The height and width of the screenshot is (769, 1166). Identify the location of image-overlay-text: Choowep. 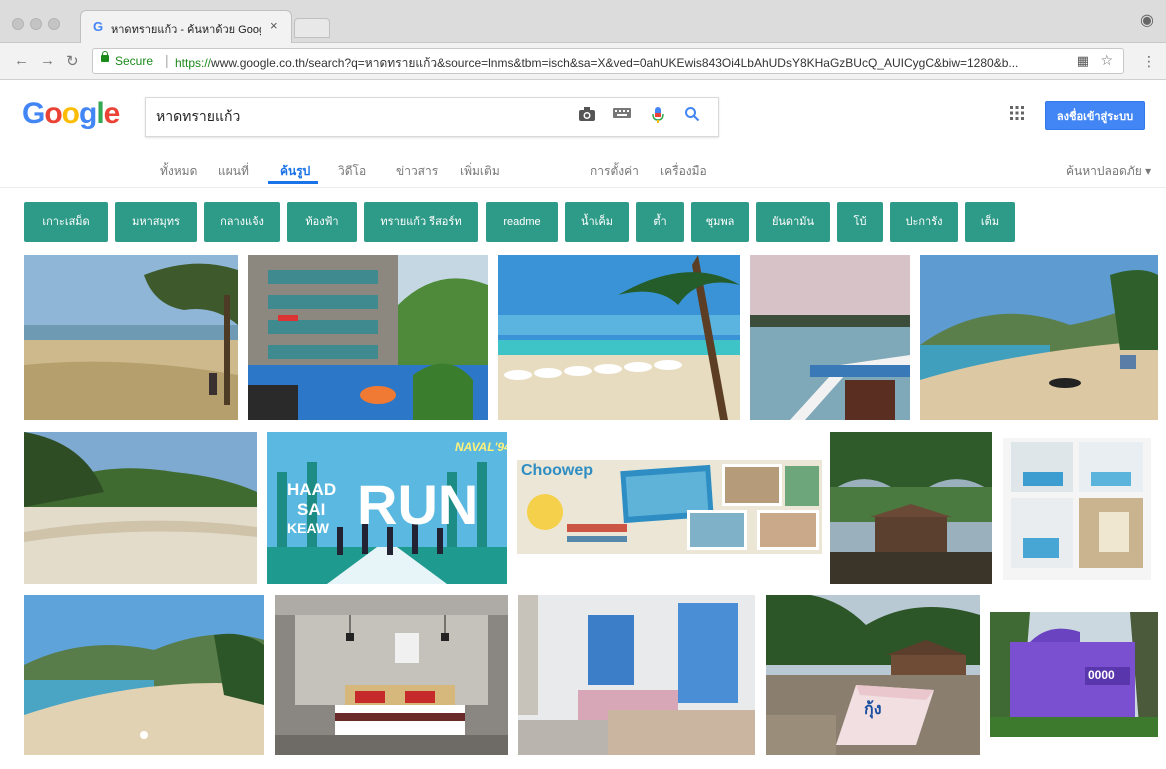
(557, 470).